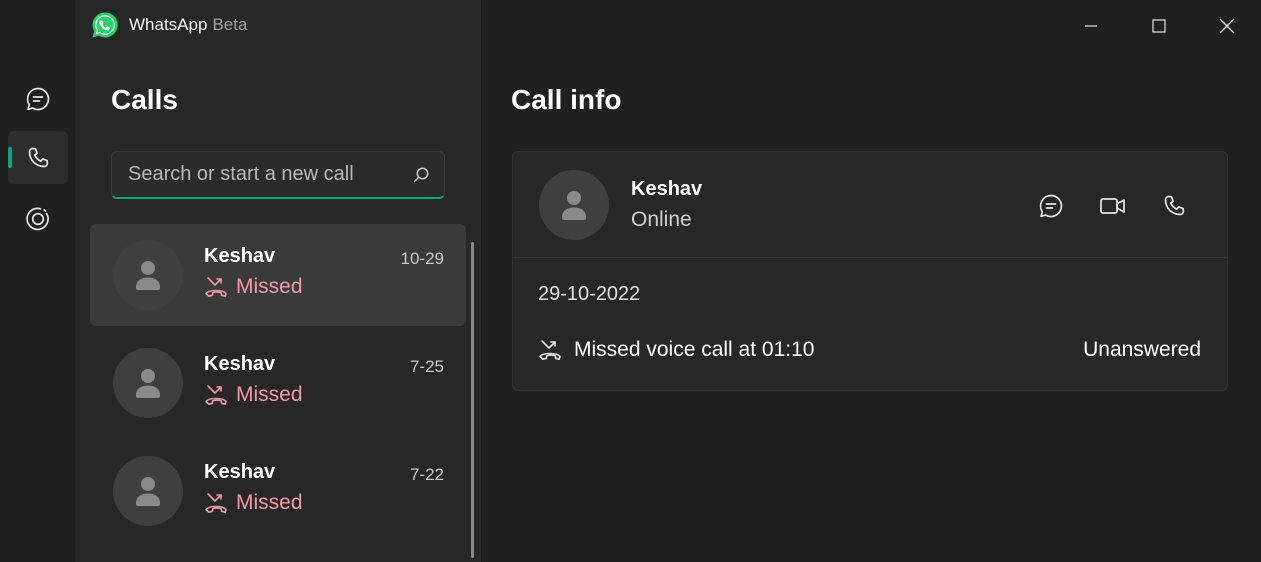 The image size is (1261, 562). What do you see at coordinates (426, 474) in the screenshot?
I see `call-date: 7-22` at bounding box center [426, 474].